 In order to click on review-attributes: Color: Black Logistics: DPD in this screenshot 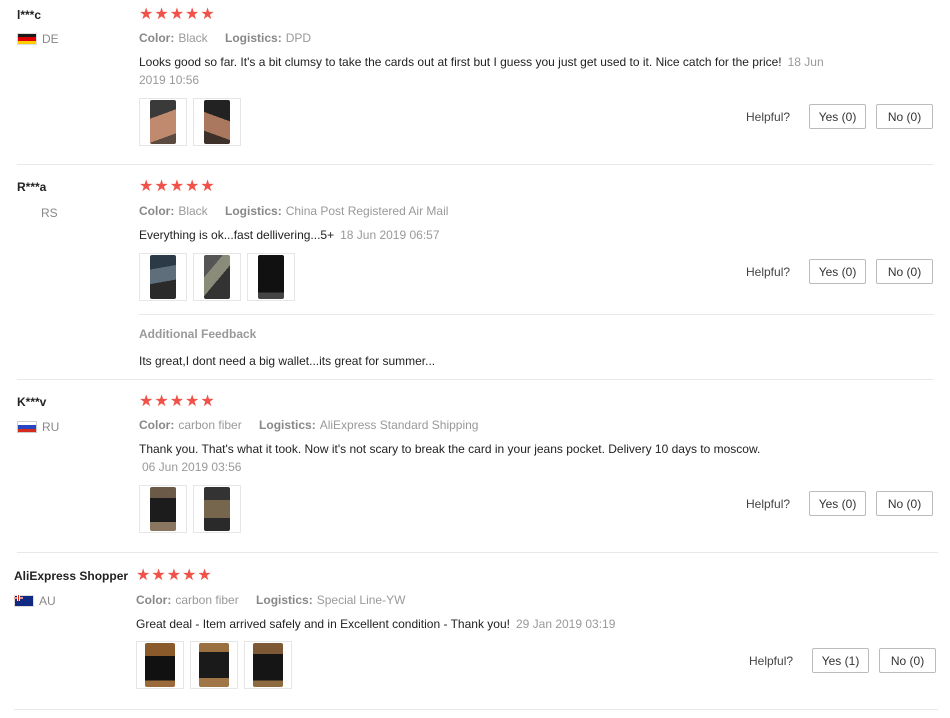, I will do `click(232, 38)`.